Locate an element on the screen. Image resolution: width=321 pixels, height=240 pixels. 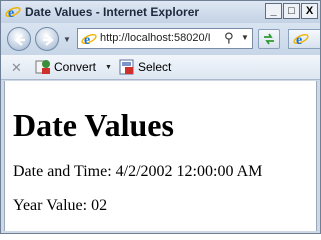
close-icon: X is located at coordinates (309, 10).